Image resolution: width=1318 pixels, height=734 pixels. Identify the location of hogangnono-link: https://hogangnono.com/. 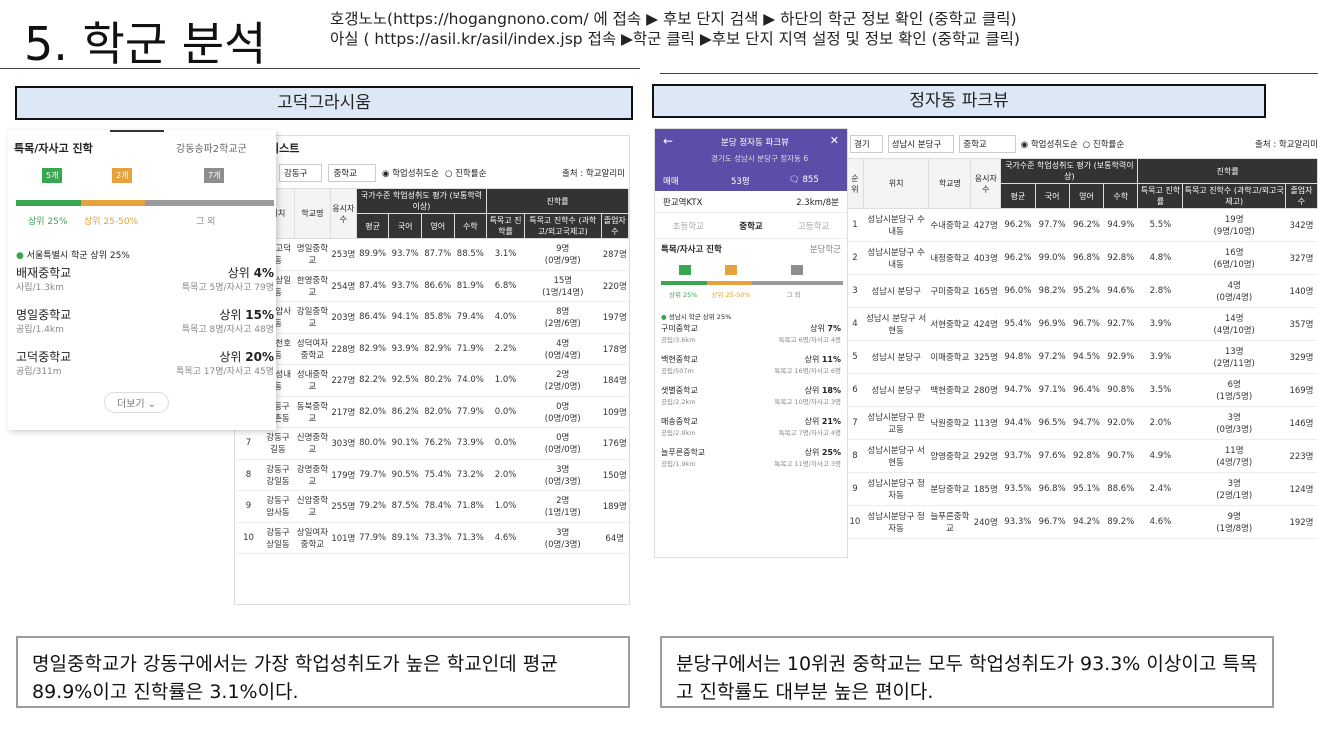
(490, 19).